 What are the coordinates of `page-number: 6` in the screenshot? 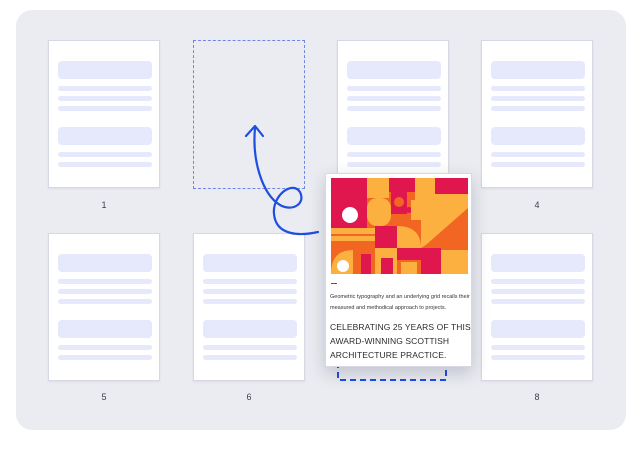 It's located at (249, 397).